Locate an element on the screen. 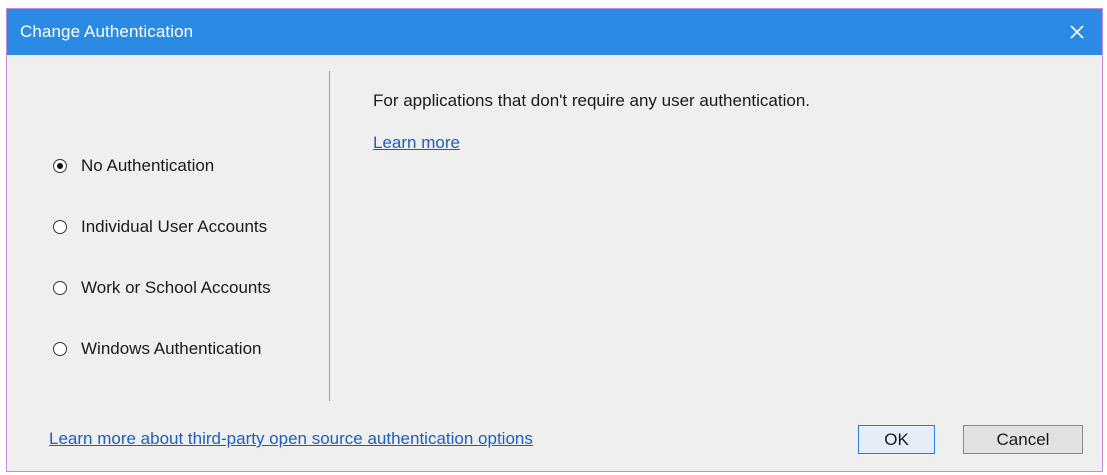 This screenshot has width=1107, height=475. radio-label: No Authentication is located at coordinates (148, 165).